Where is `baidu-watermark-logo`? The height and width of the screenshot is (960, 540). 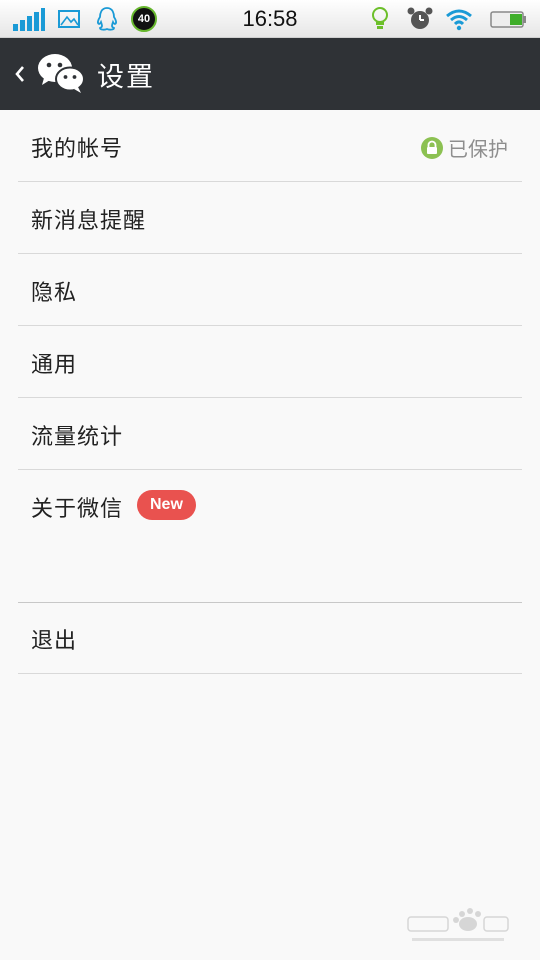
baidu-watermark-logo is located at coordinates (458, 924).